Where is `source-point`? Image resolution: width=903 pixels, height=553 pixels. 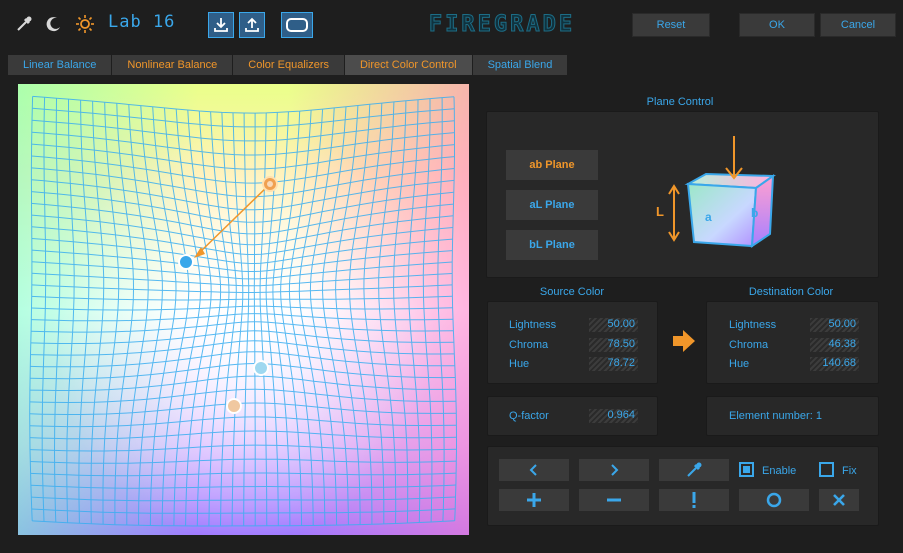
source-point is located at coordinates (270, 184).